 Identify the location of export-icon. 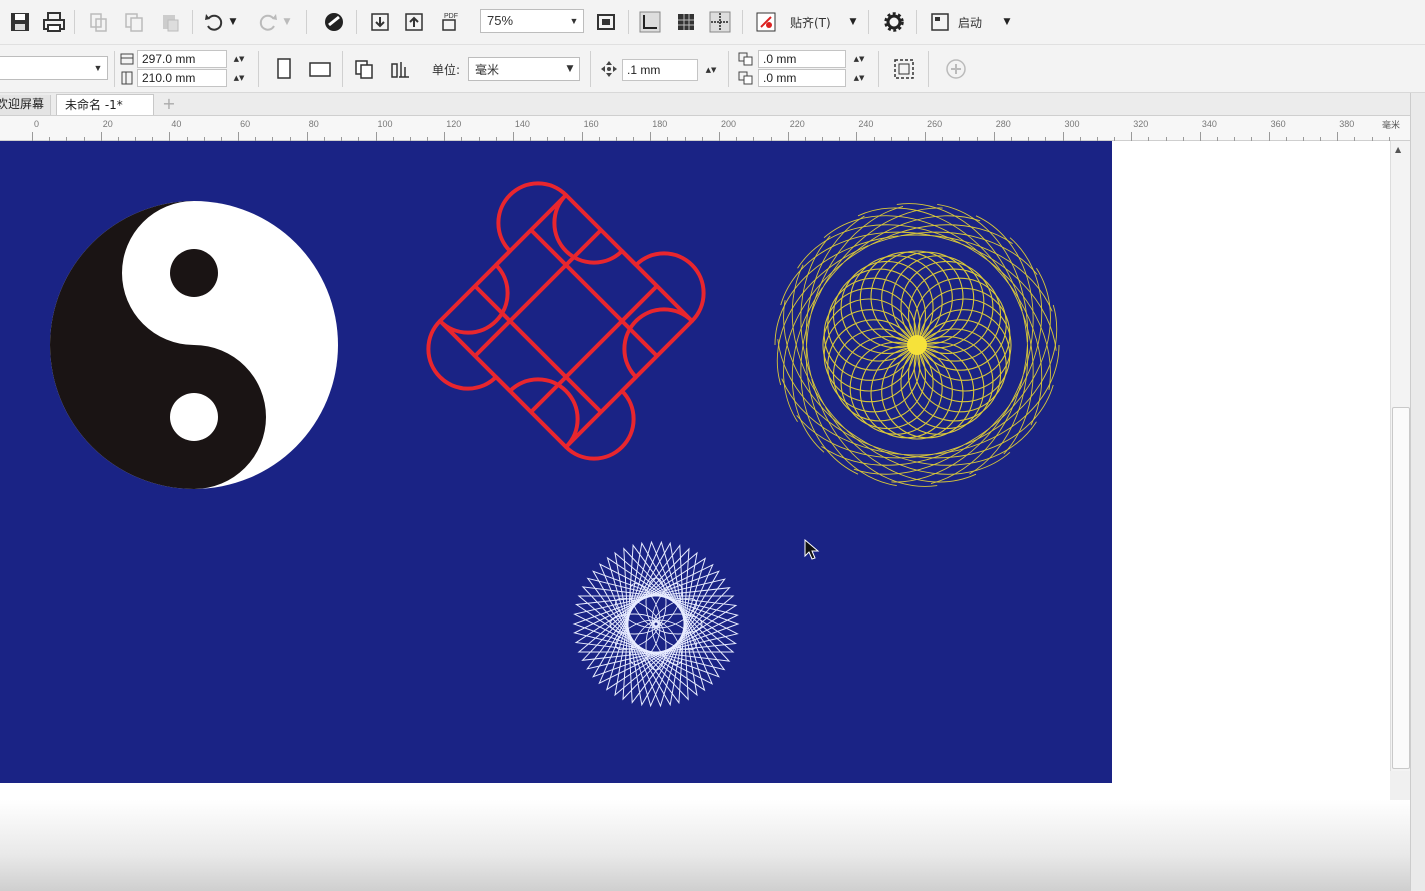
(414, 22).